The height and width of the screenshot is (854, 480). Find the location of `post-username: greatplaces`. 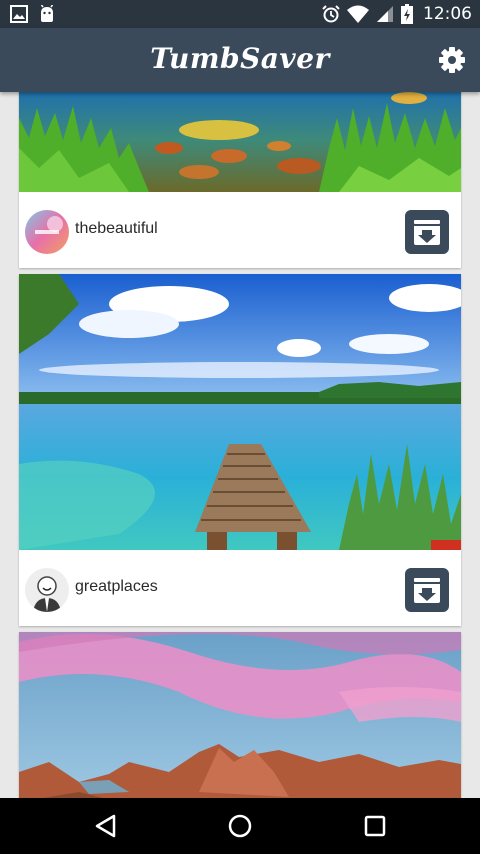

post-username: greatplaces is located at coordinates (116, 587).